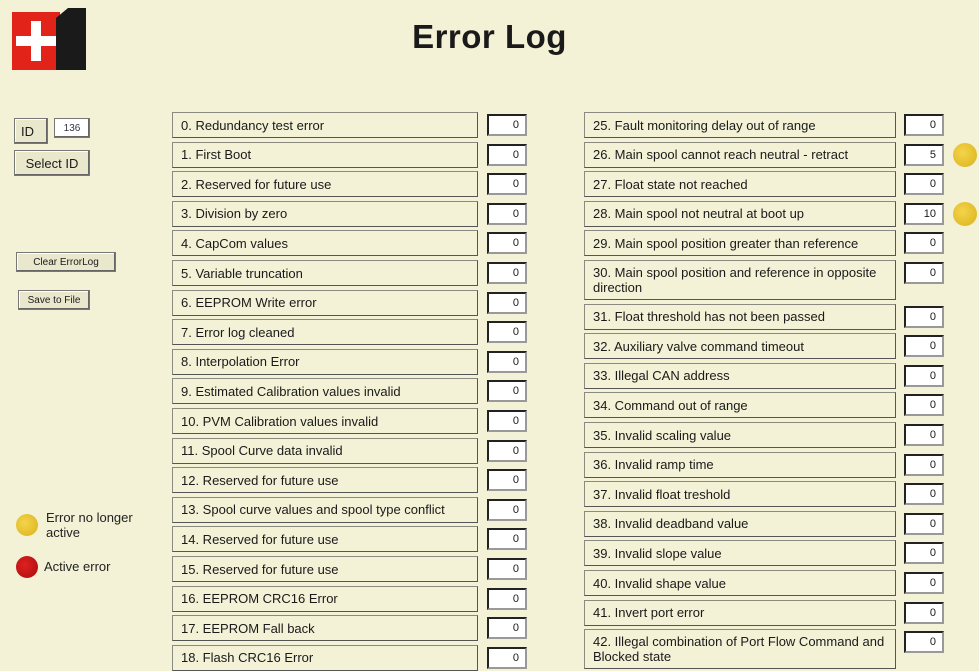  I want to click on inactive-indicator-icon, so click(27, 525).